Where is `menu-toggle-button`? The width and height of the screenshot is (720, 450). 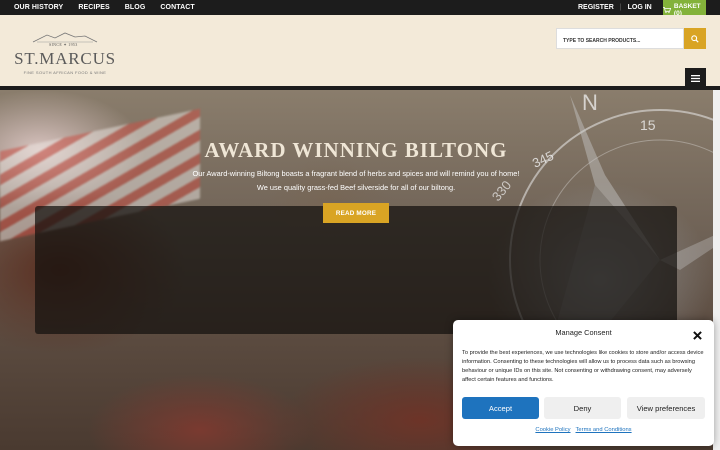 menu-toggle-button is located at coordinates (695, 78).